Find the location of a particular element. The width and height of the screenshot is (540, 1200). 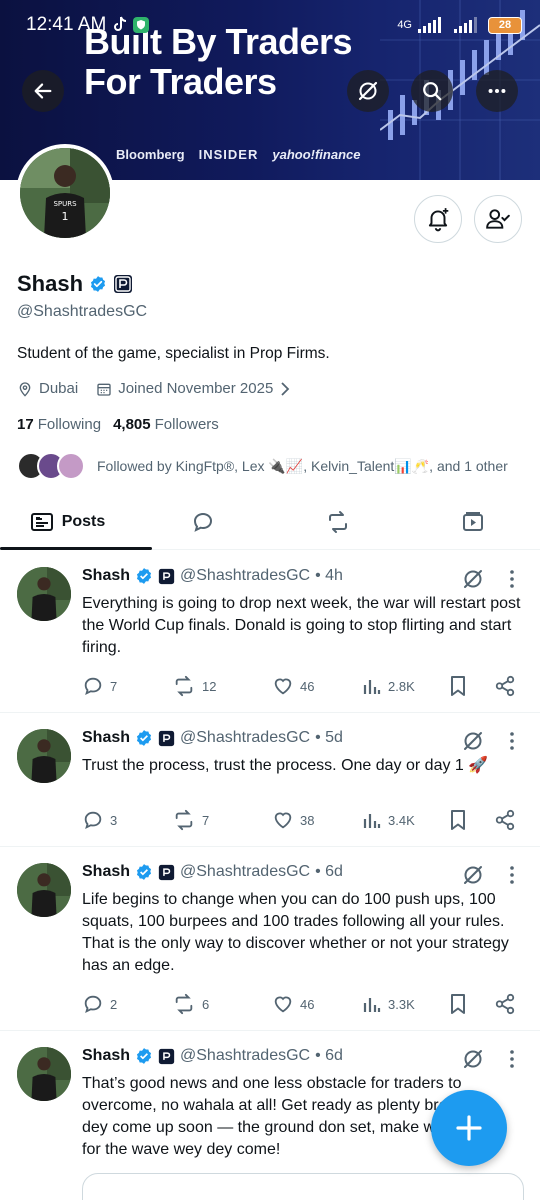

post-time: • 5d is located at coordinates (329, 738).